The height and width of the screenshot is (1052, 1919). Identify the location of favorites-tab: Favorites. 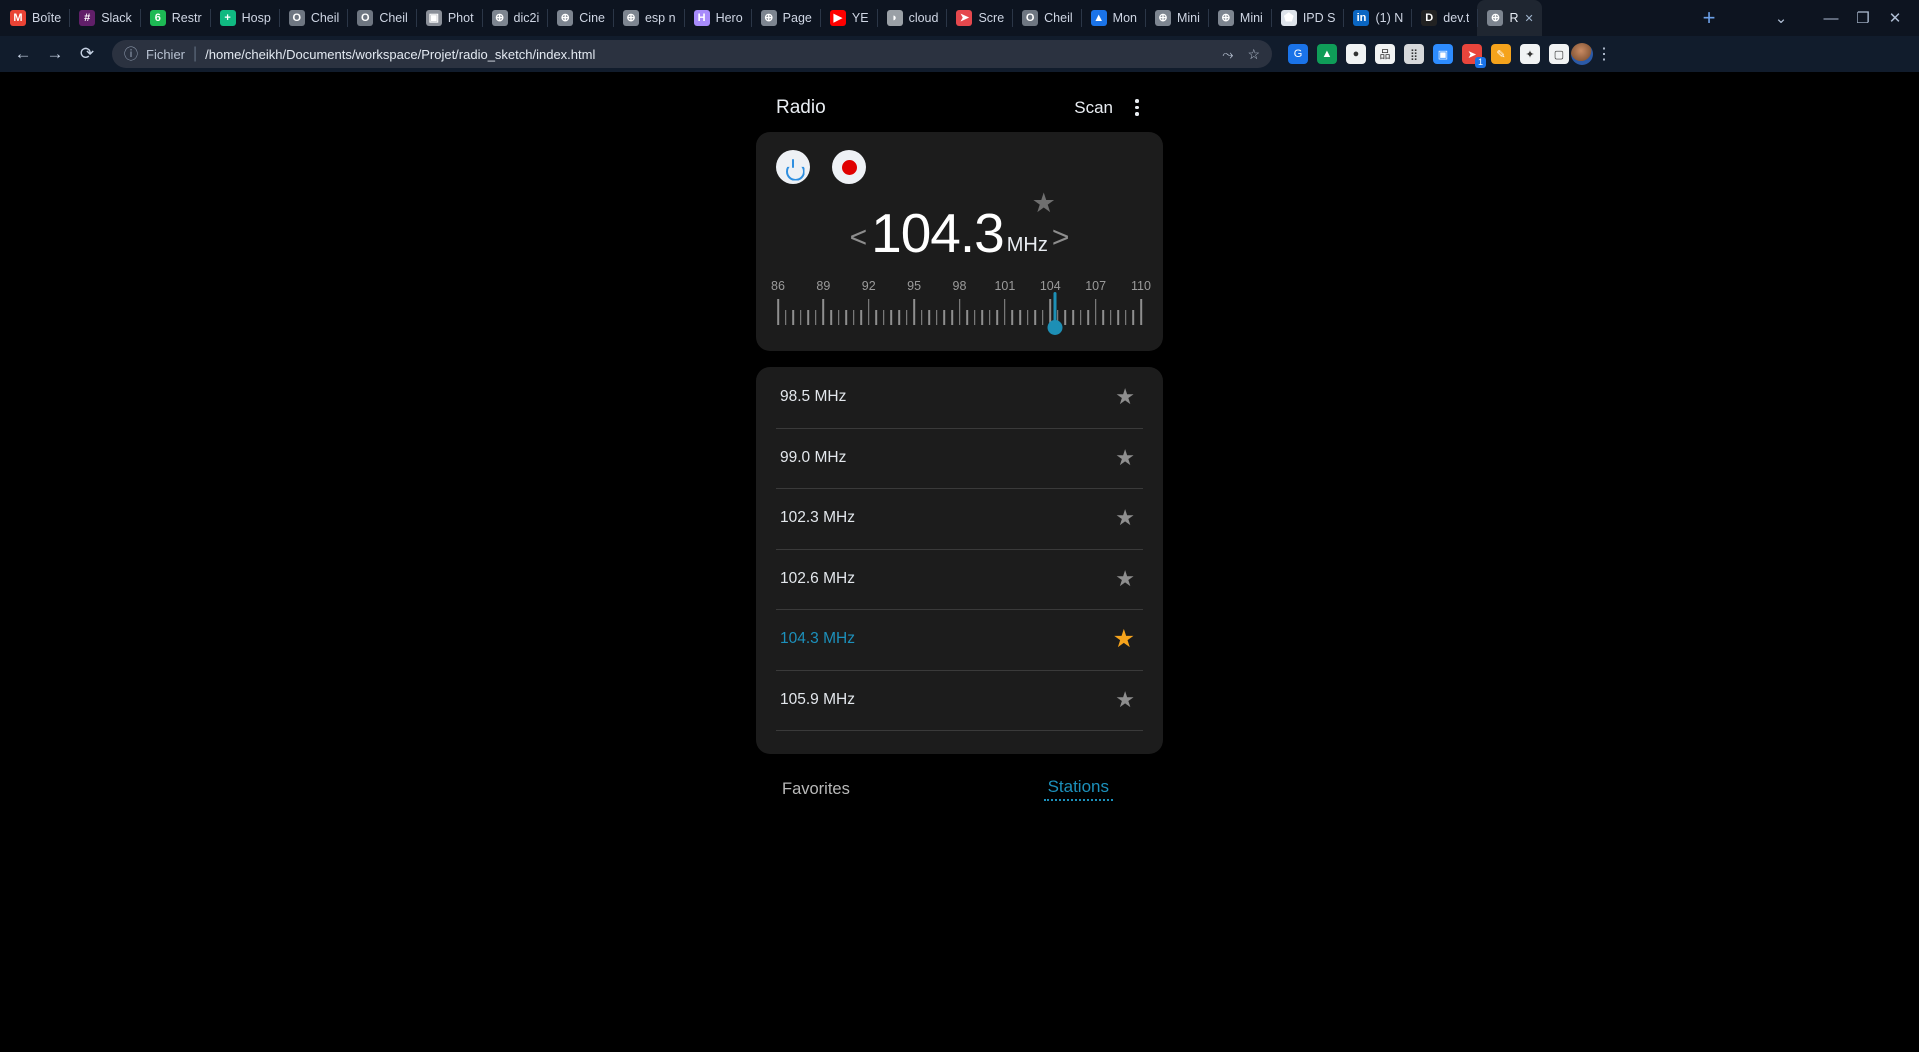
(816, 789).